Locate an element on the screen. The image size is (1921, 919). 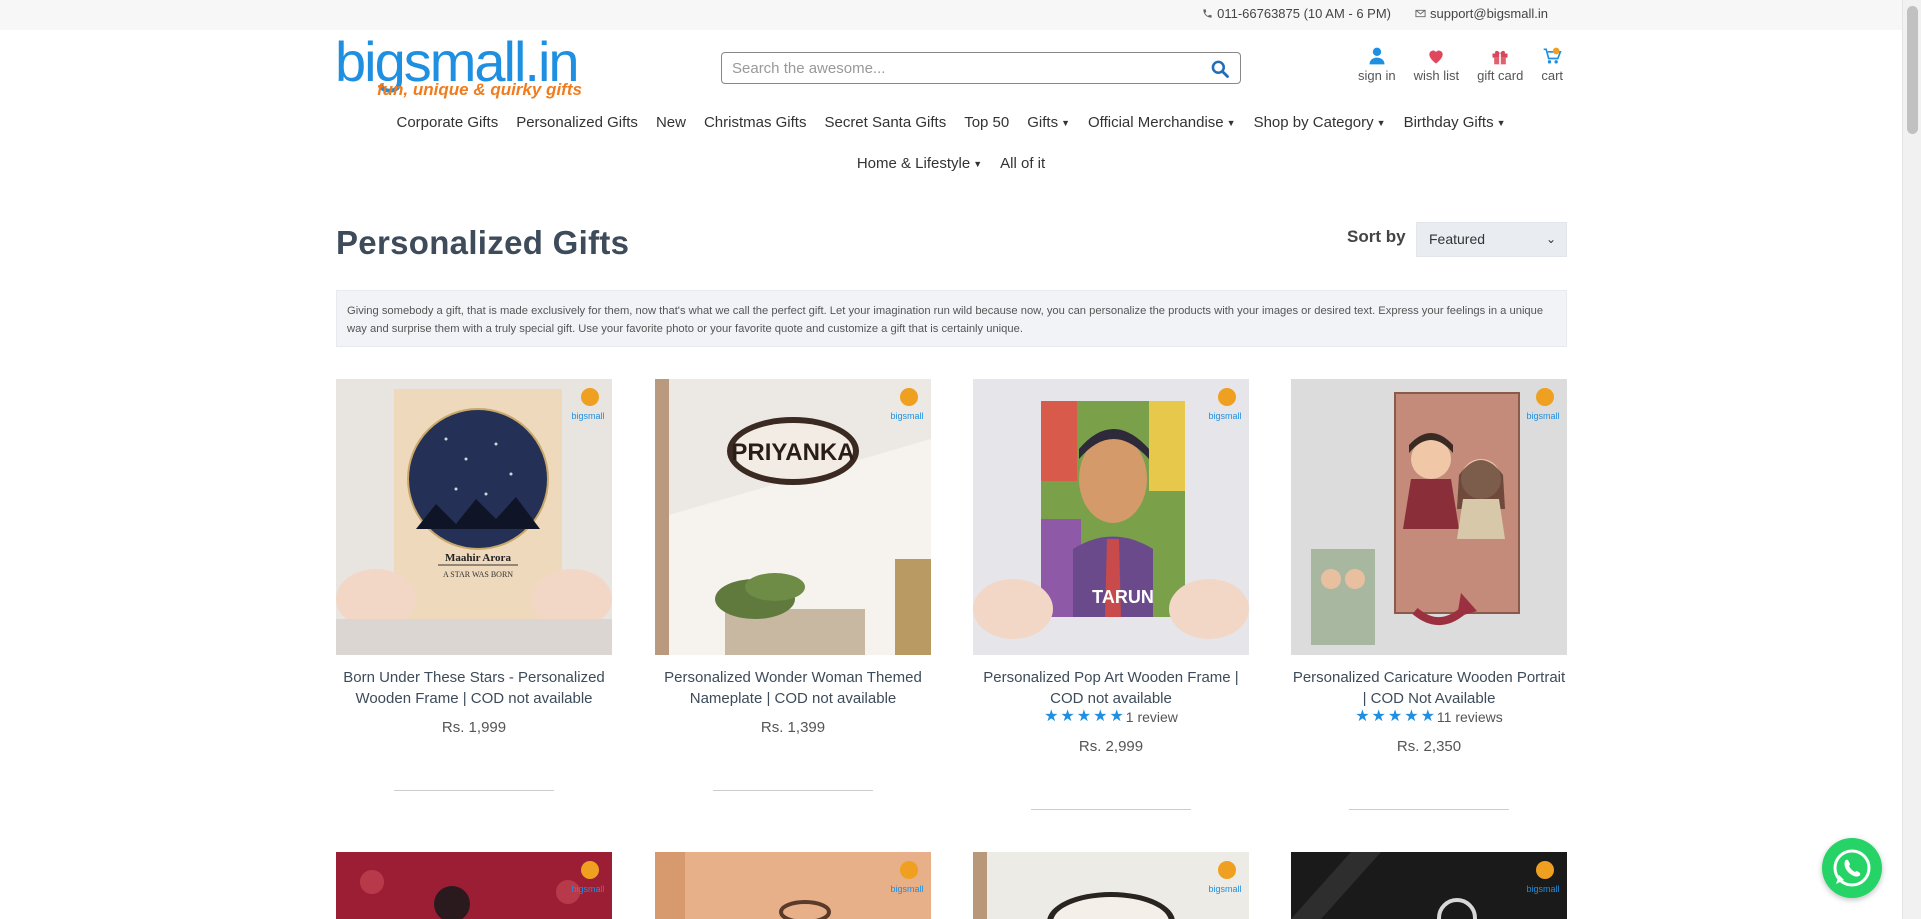
whatsapp-chat-button is located at coordinates (1852, 868).